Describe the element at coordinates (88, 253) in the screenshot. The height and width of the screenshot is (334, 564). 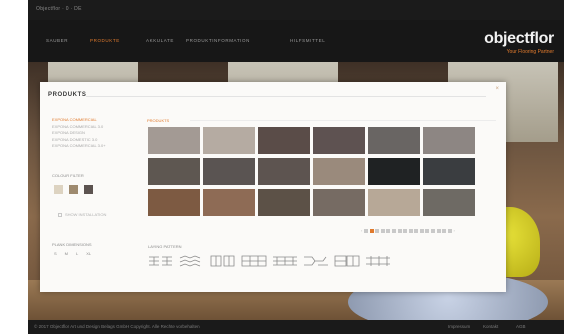
I see `size-option: XL` at that location.